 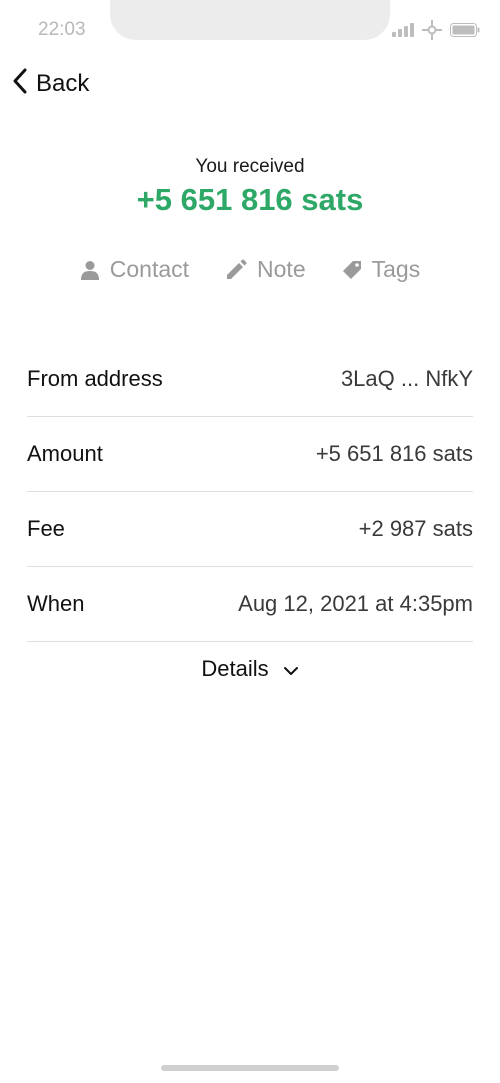 I want to click on back-button: Back, so click(x=50, y=83).